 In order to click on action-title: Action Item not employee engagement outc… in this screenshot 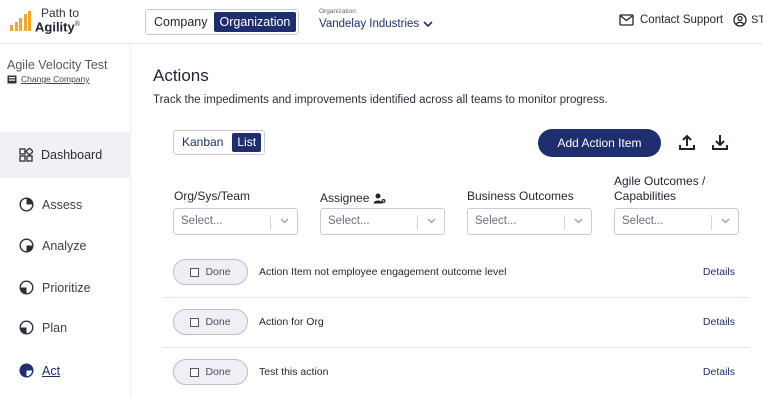, I will do `click(383, 272)`.